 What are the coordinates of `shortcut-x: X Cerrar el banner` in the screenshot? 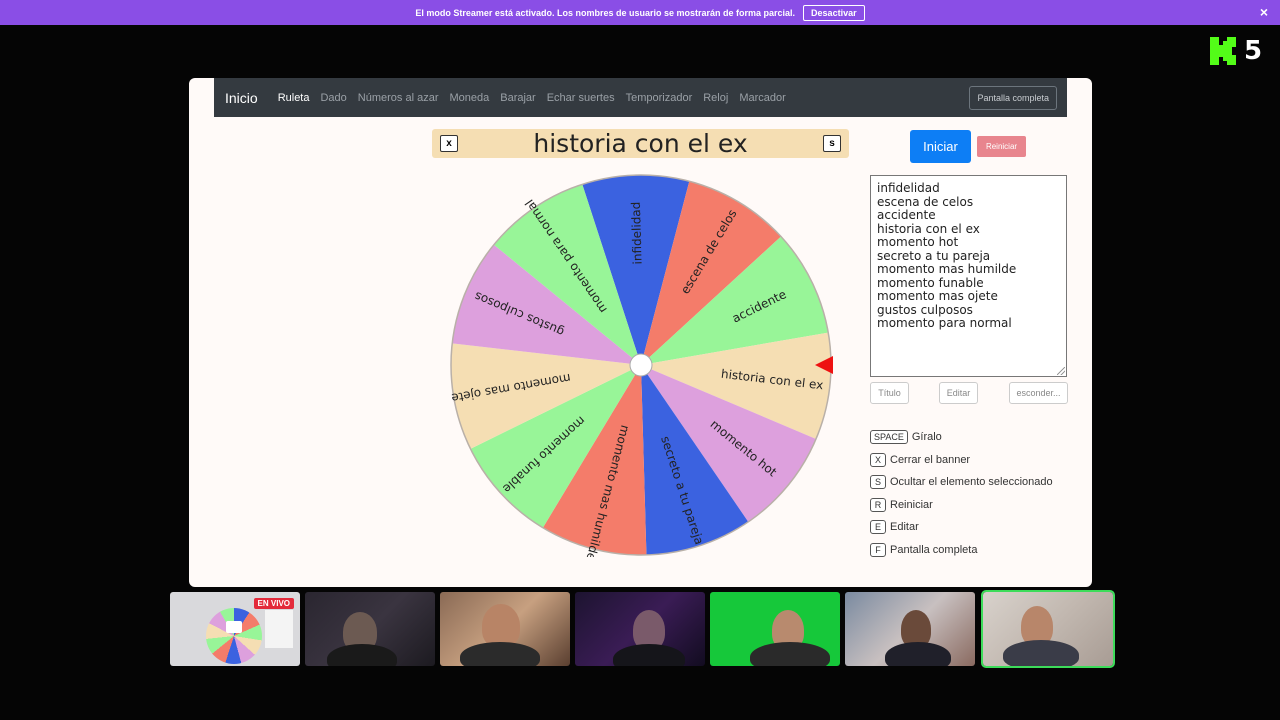 It's located at (920, 460).